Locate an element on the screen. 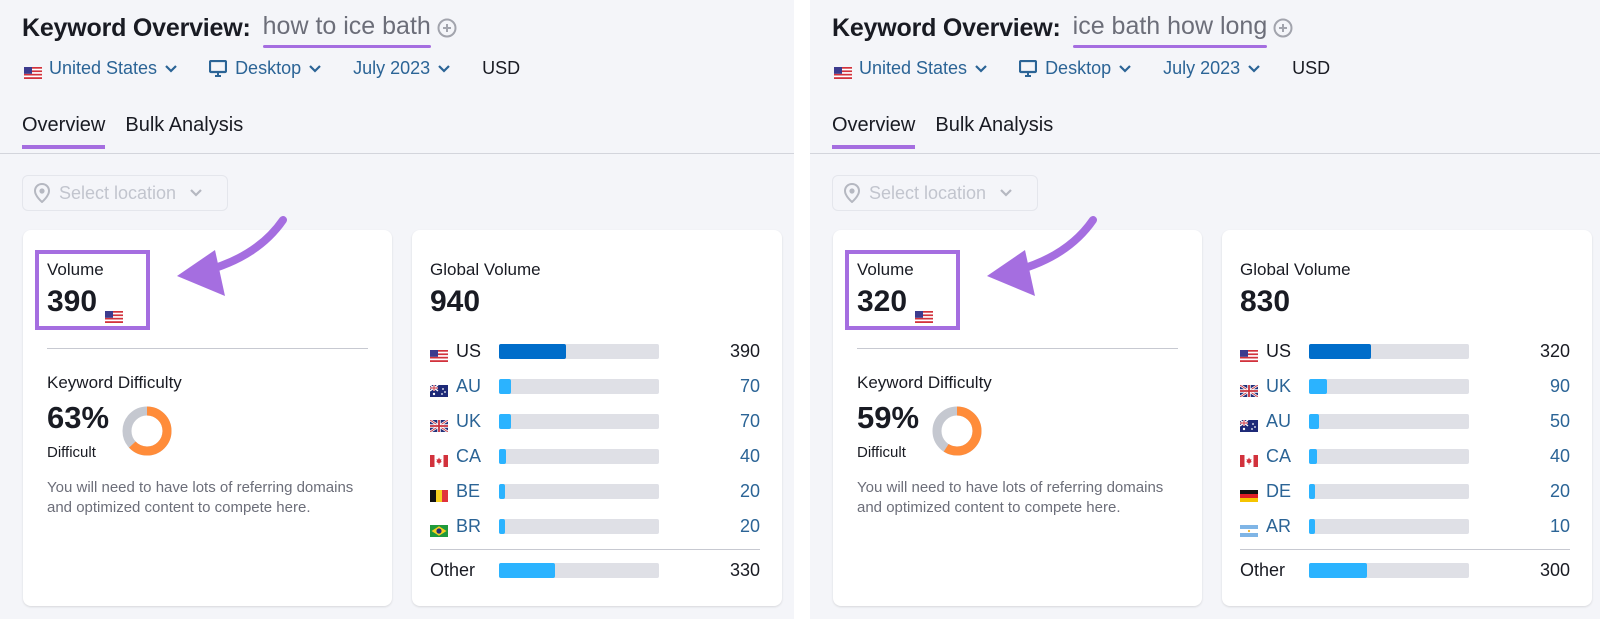 The image size is (1600, 619). country-volume-row: AR 10 is located at coordinates (1405, 526).